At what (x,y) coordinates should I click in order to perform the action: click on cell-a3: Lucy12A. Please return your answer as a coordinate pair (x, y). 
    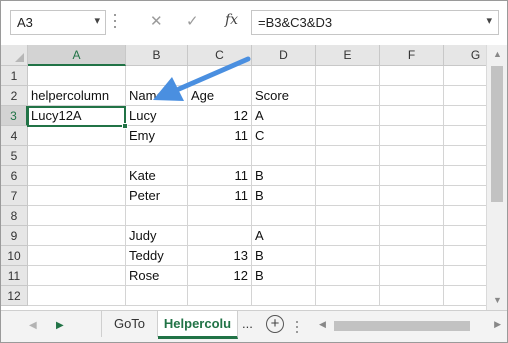
    Looking at the image, I should click on (77, 116).